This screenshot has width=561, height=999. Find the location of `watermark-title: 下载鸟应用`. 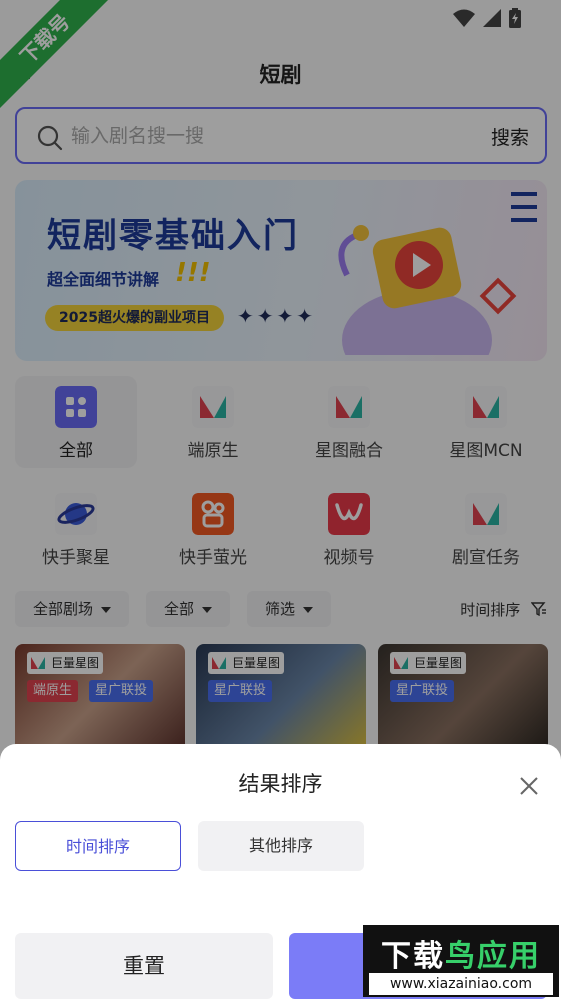

watermark-title: 下载鸟应用 is located at coordinates (461, 953).